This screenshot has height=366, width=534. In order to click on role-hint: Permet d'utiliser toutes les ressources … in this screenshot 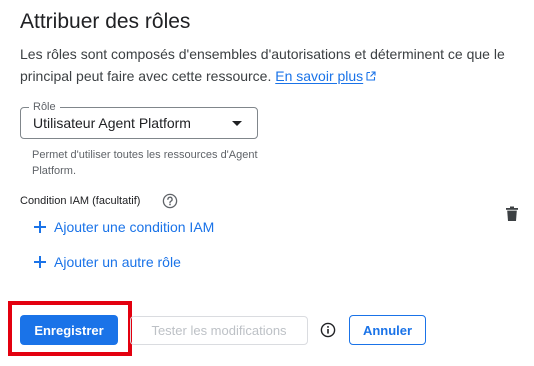, I will do `click(145, 163)`.